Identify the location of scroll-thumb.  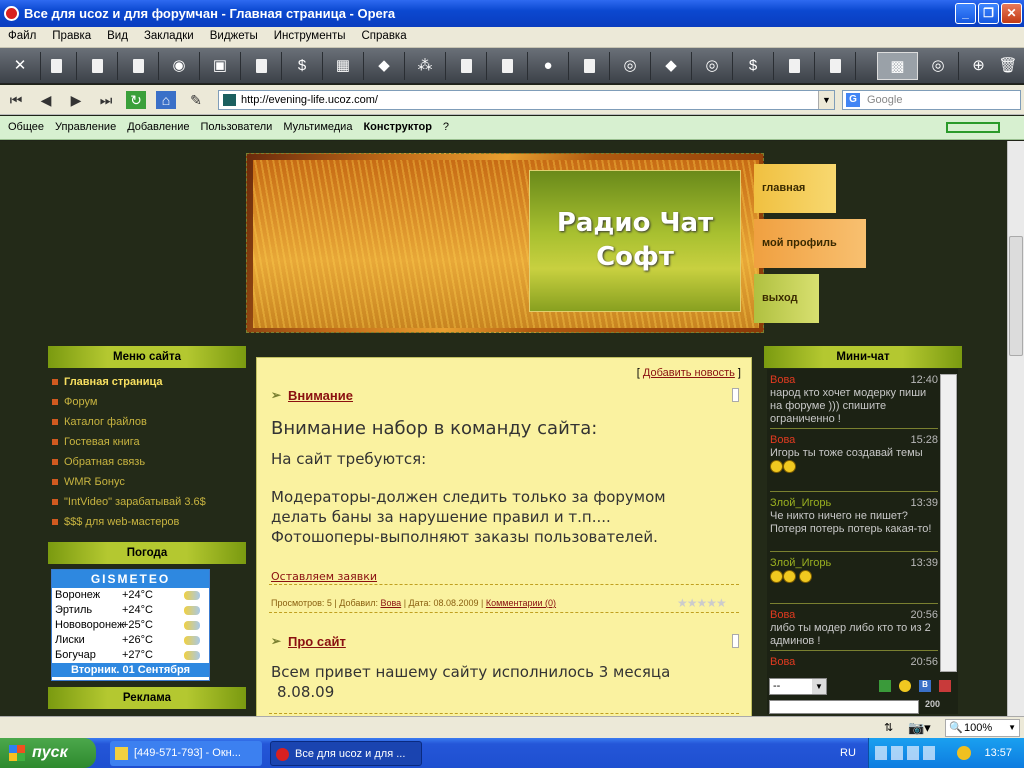
(1016, 296).